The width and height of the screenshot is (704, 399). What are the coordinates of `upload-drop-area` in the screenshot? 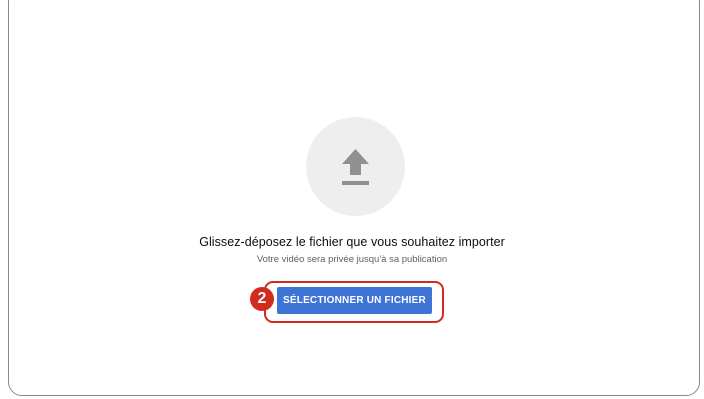 It's located at (355, 166).